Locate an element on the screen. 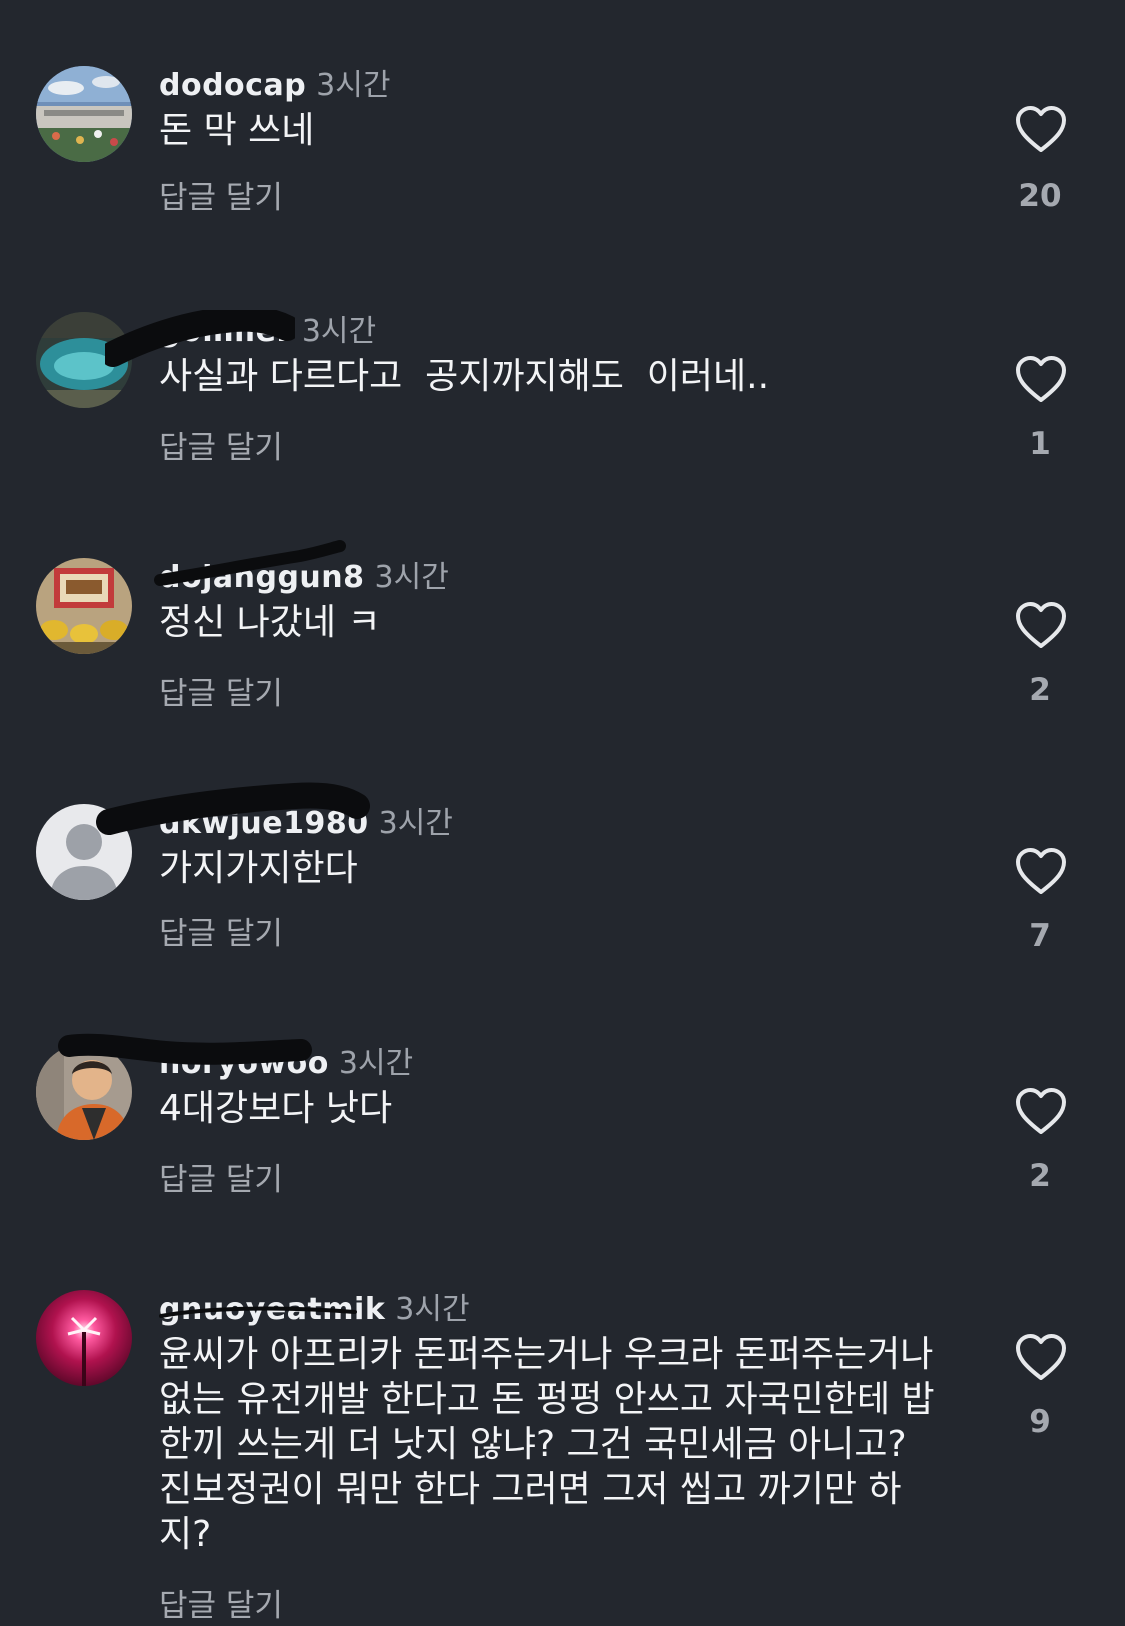  comment-meta: dkwjue1980 3시간 is located at coordinates (306, 824).